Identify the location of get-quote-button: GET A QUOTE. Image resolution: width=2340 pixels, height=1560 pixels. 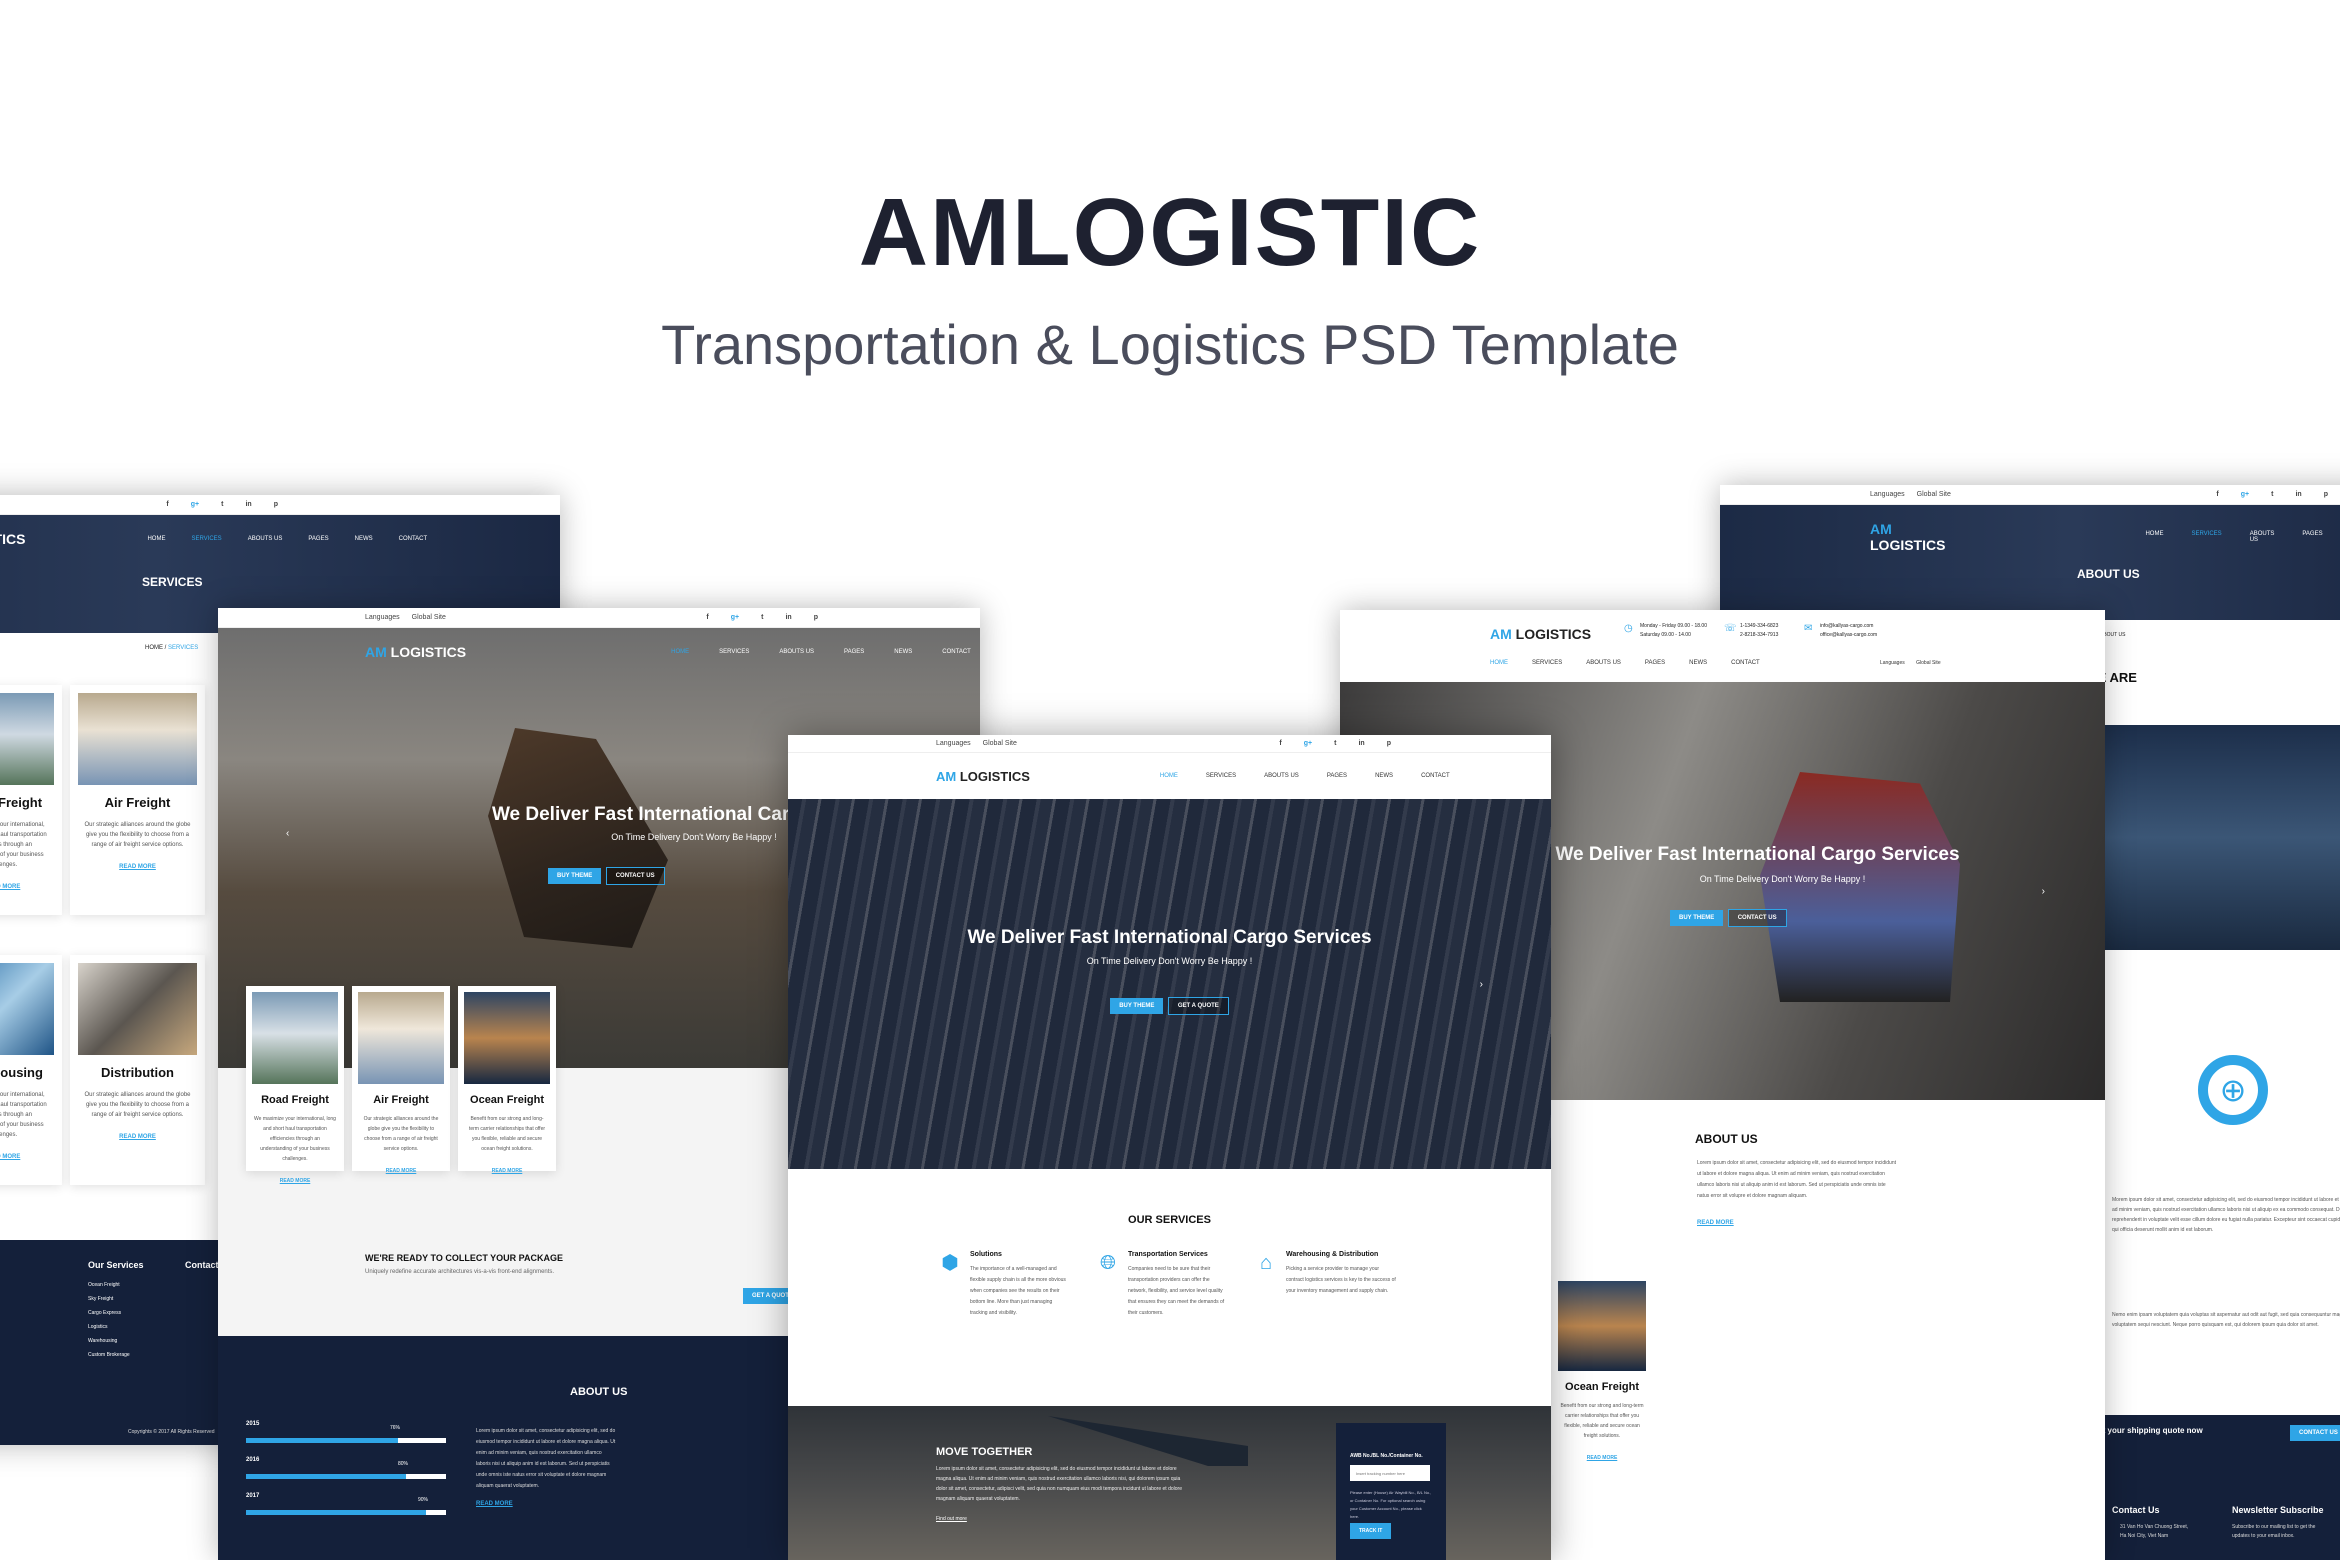
(1198, 1006).